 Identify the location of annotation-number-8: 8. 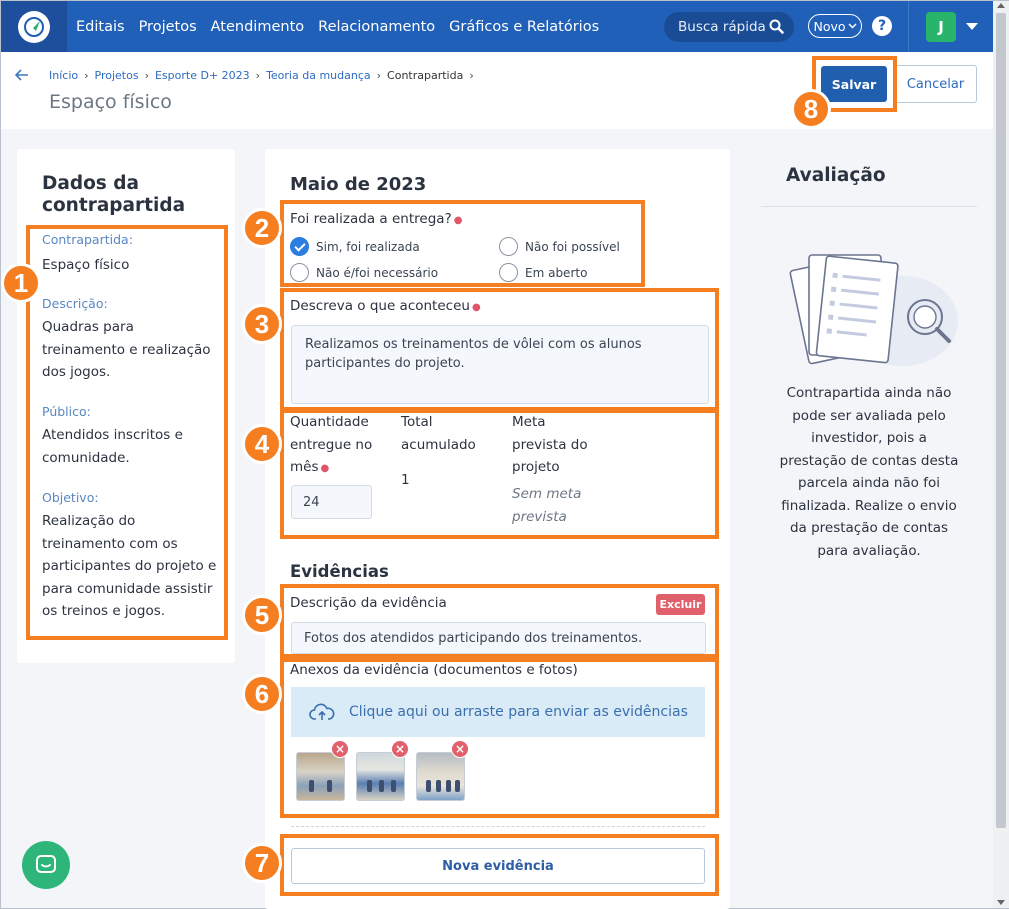
(811, 109).